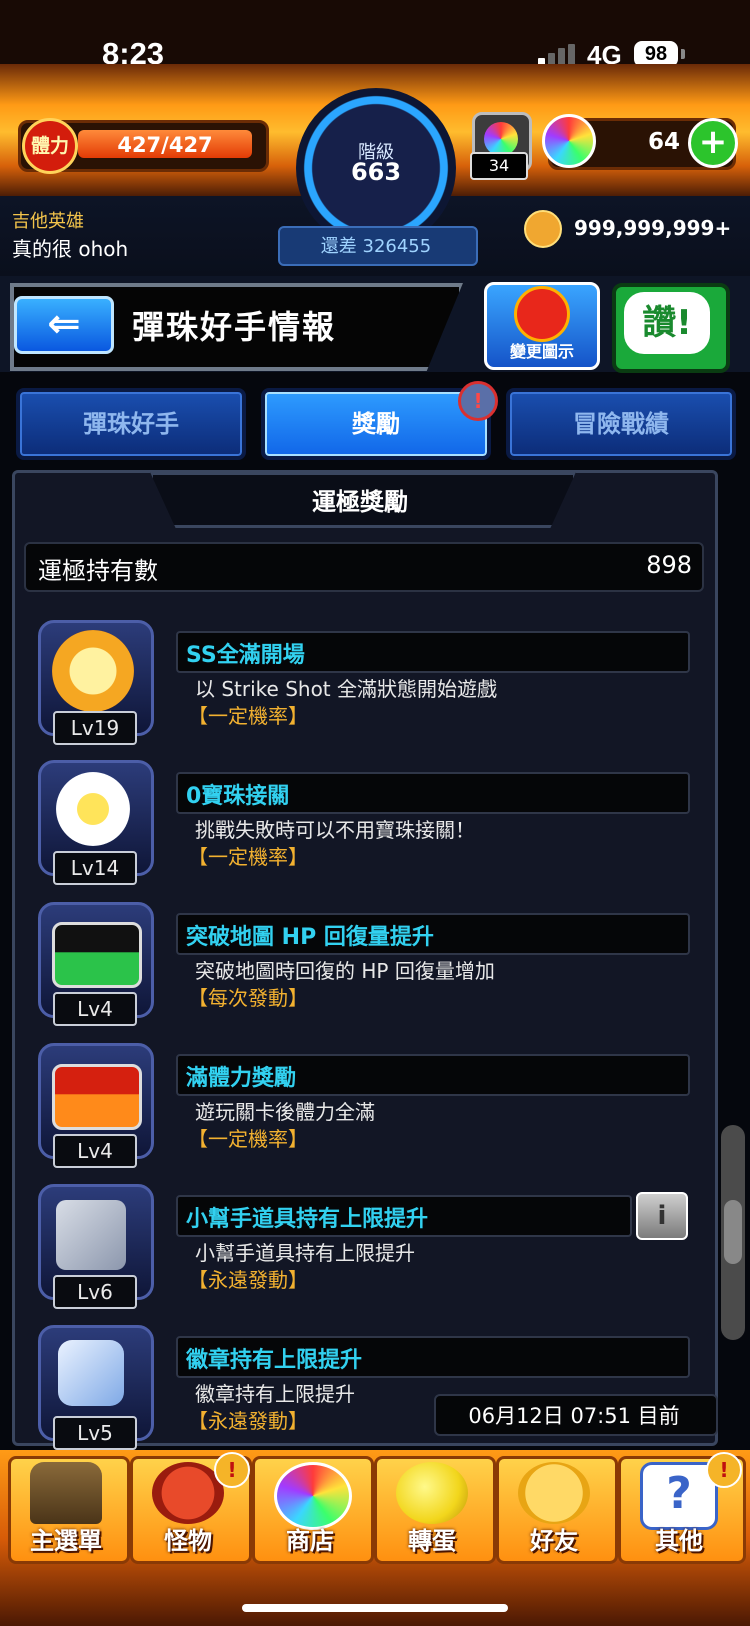 The height and width of the screenshot is (1626, 750). What do you see at coordinates (97, 955) in the screenshot?
I see `hp-arrow-art` at bounding box center [97, 955].